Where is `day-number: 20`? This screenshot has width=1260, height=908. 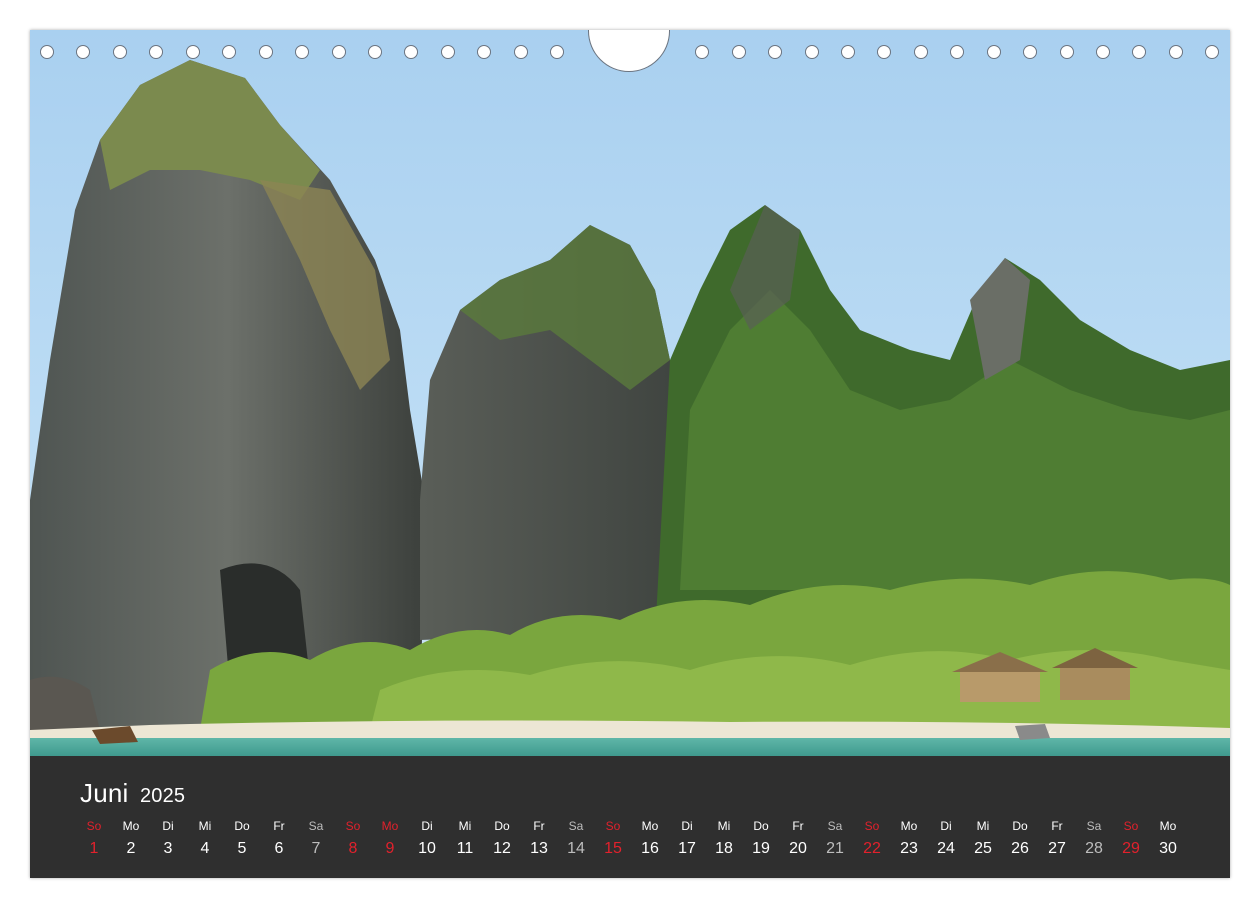
day-number: 20 is located at coordinates (798, 848).